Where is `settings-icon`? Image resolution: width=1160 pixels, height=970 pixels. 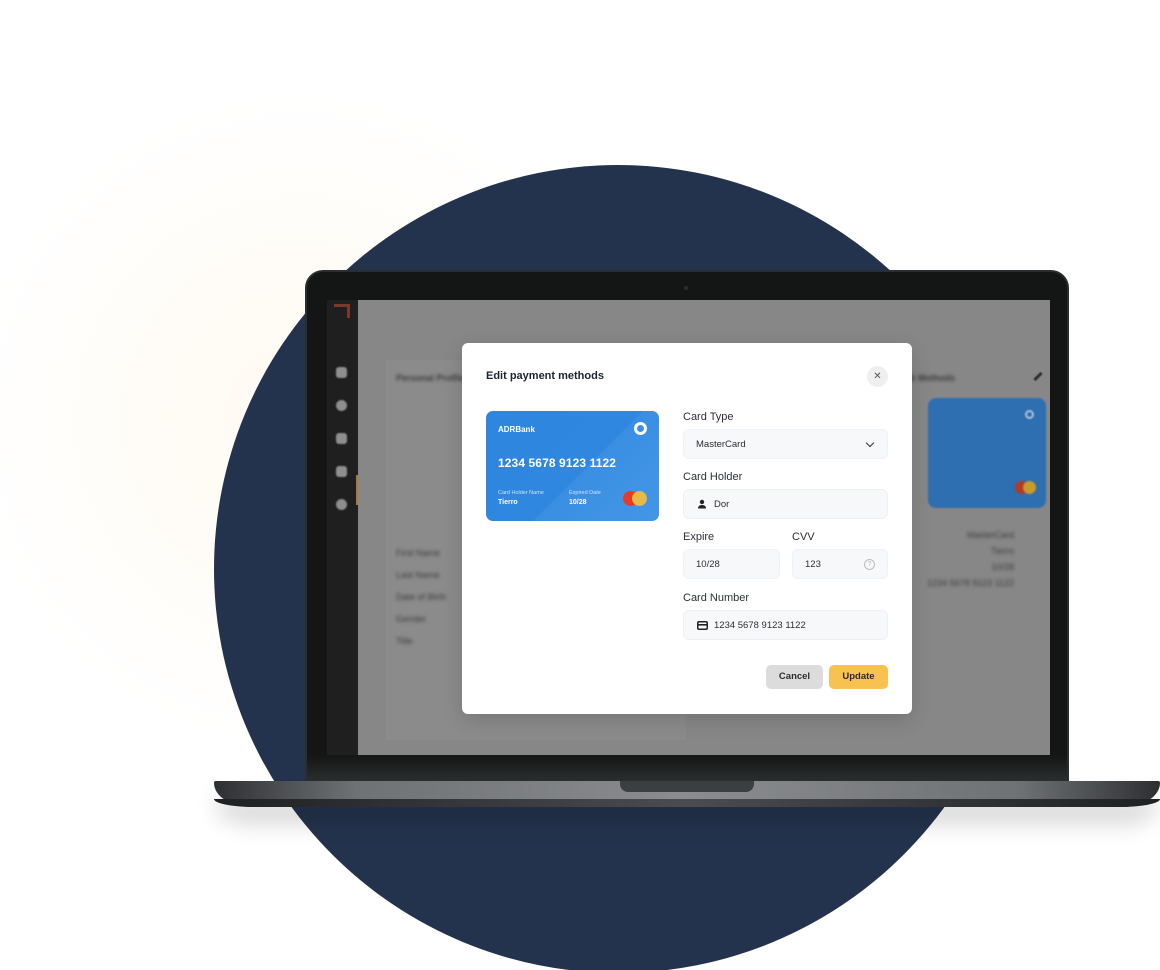
settings-icon is located at coordinates (341, 504).